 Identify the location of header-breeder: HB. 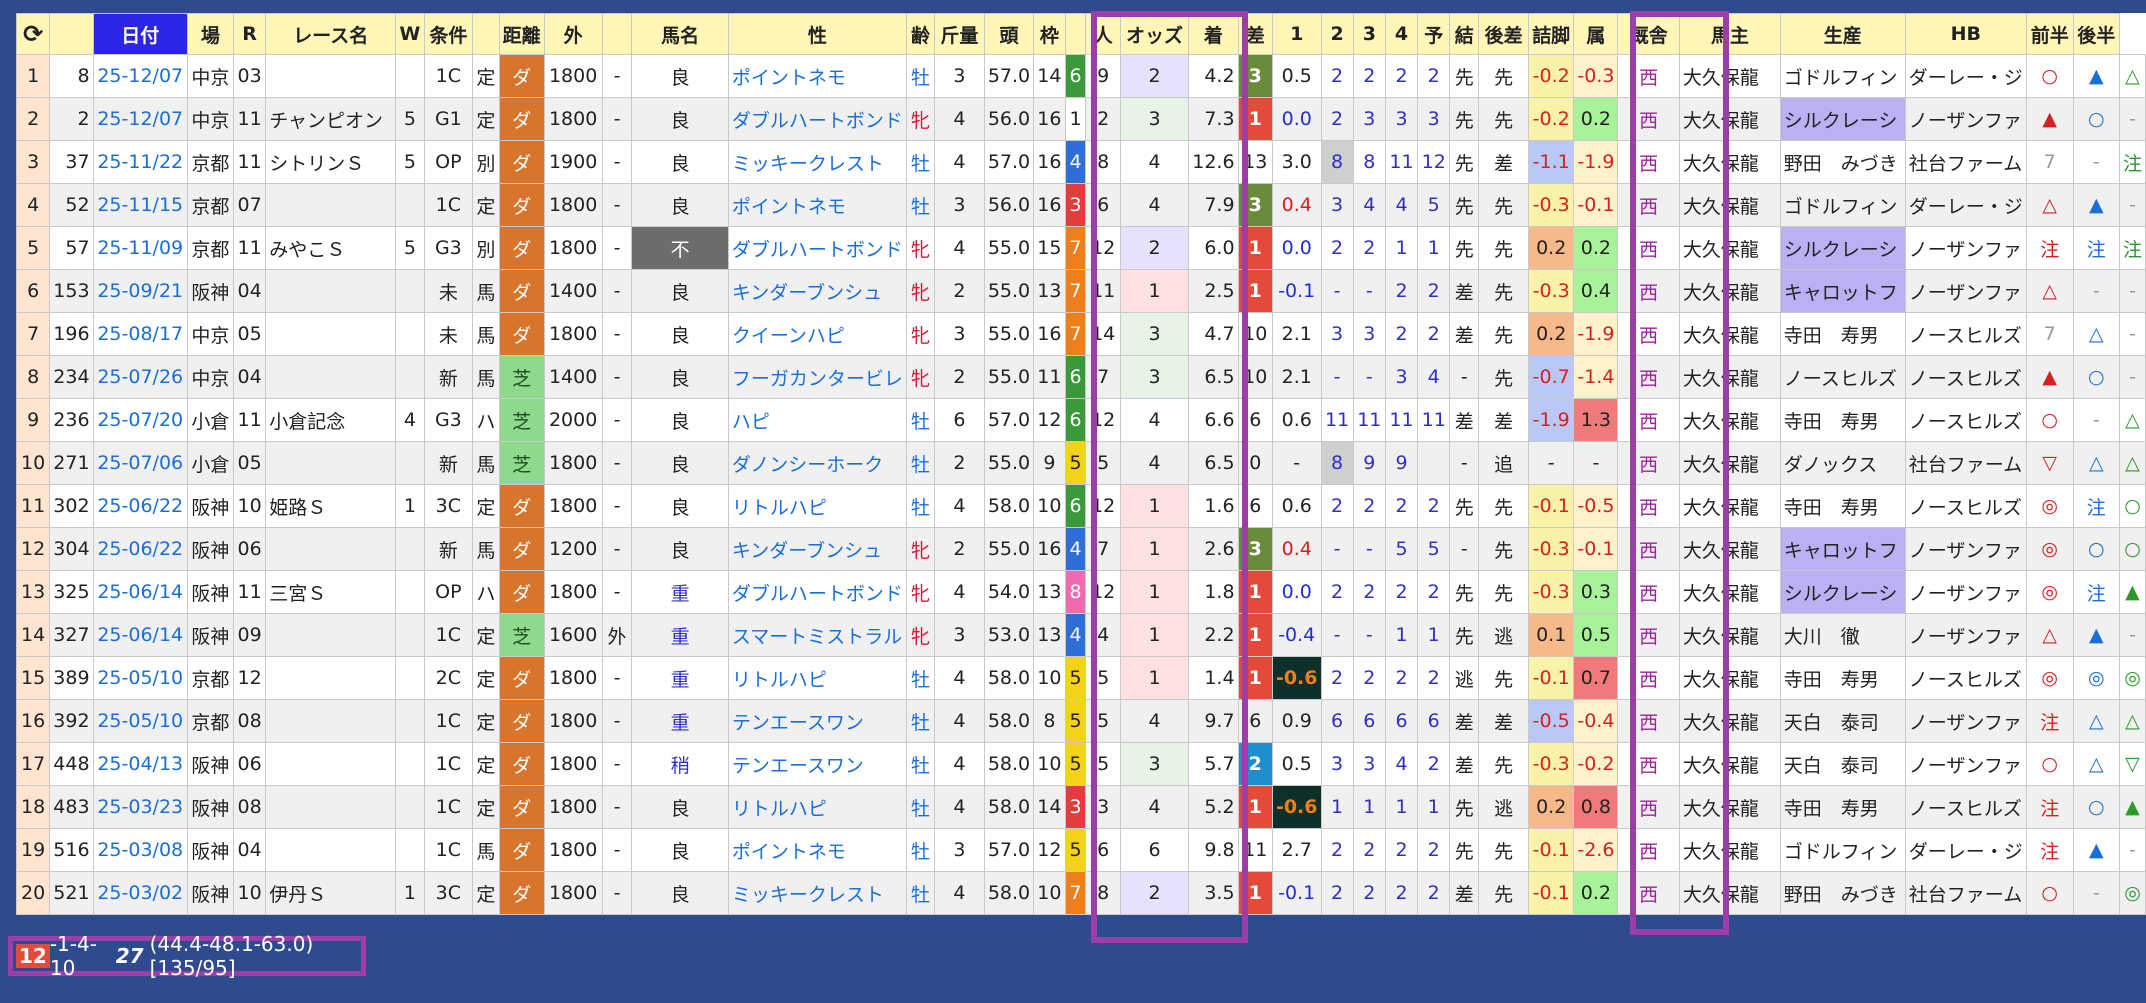
(1965, 34).